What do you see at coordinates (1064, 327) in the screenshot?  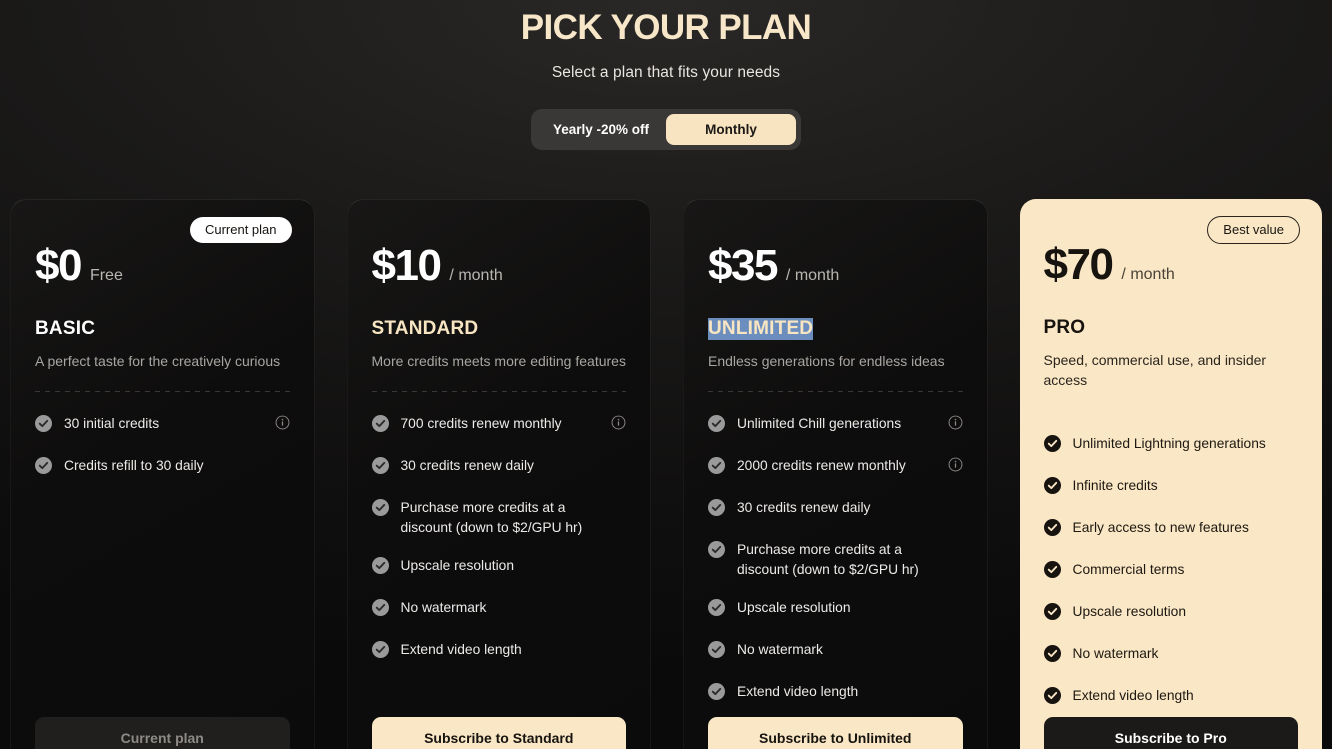 I see `plan-name: PRO` at bounding box center [1064, 327].